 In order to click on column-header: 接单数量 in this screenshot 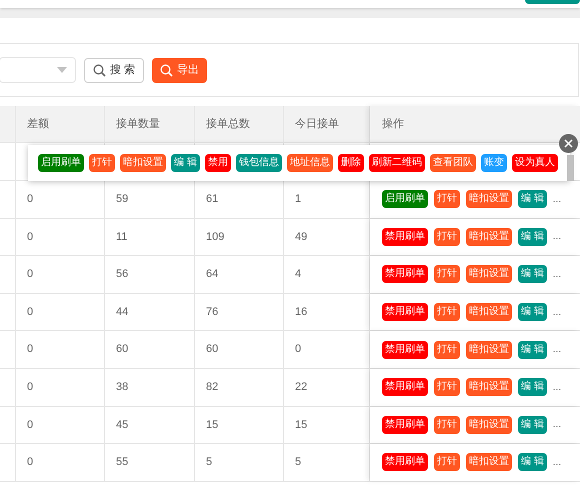, I will do `click(138, 124)`.